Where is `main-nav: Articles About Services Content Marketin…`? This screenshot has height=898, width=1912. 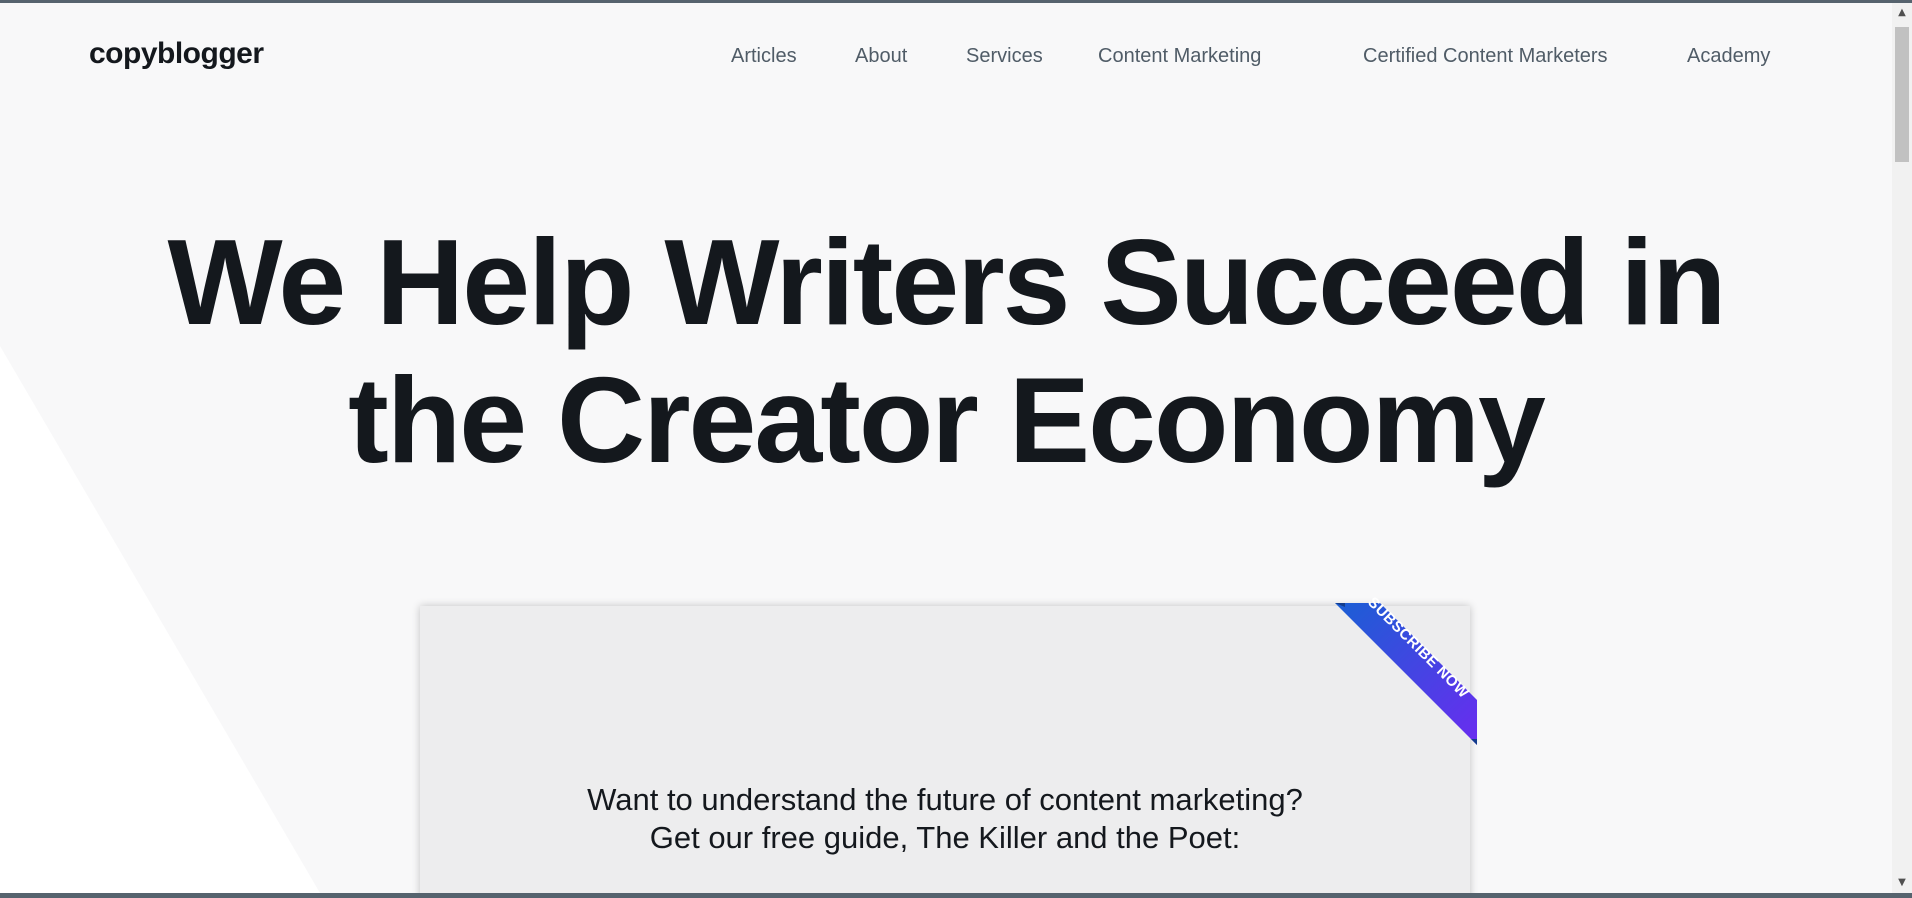 main-nav: Articles About Services Content Marketin… is located at coordinates (946, 60).